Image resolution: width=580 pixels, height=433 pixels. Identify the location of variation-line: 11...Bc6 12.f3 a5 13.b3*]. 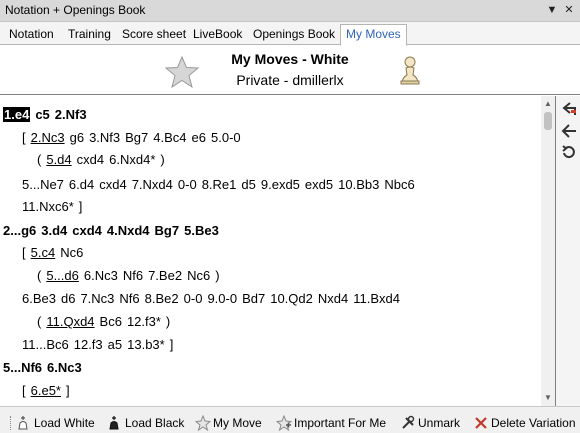
(100, 344).